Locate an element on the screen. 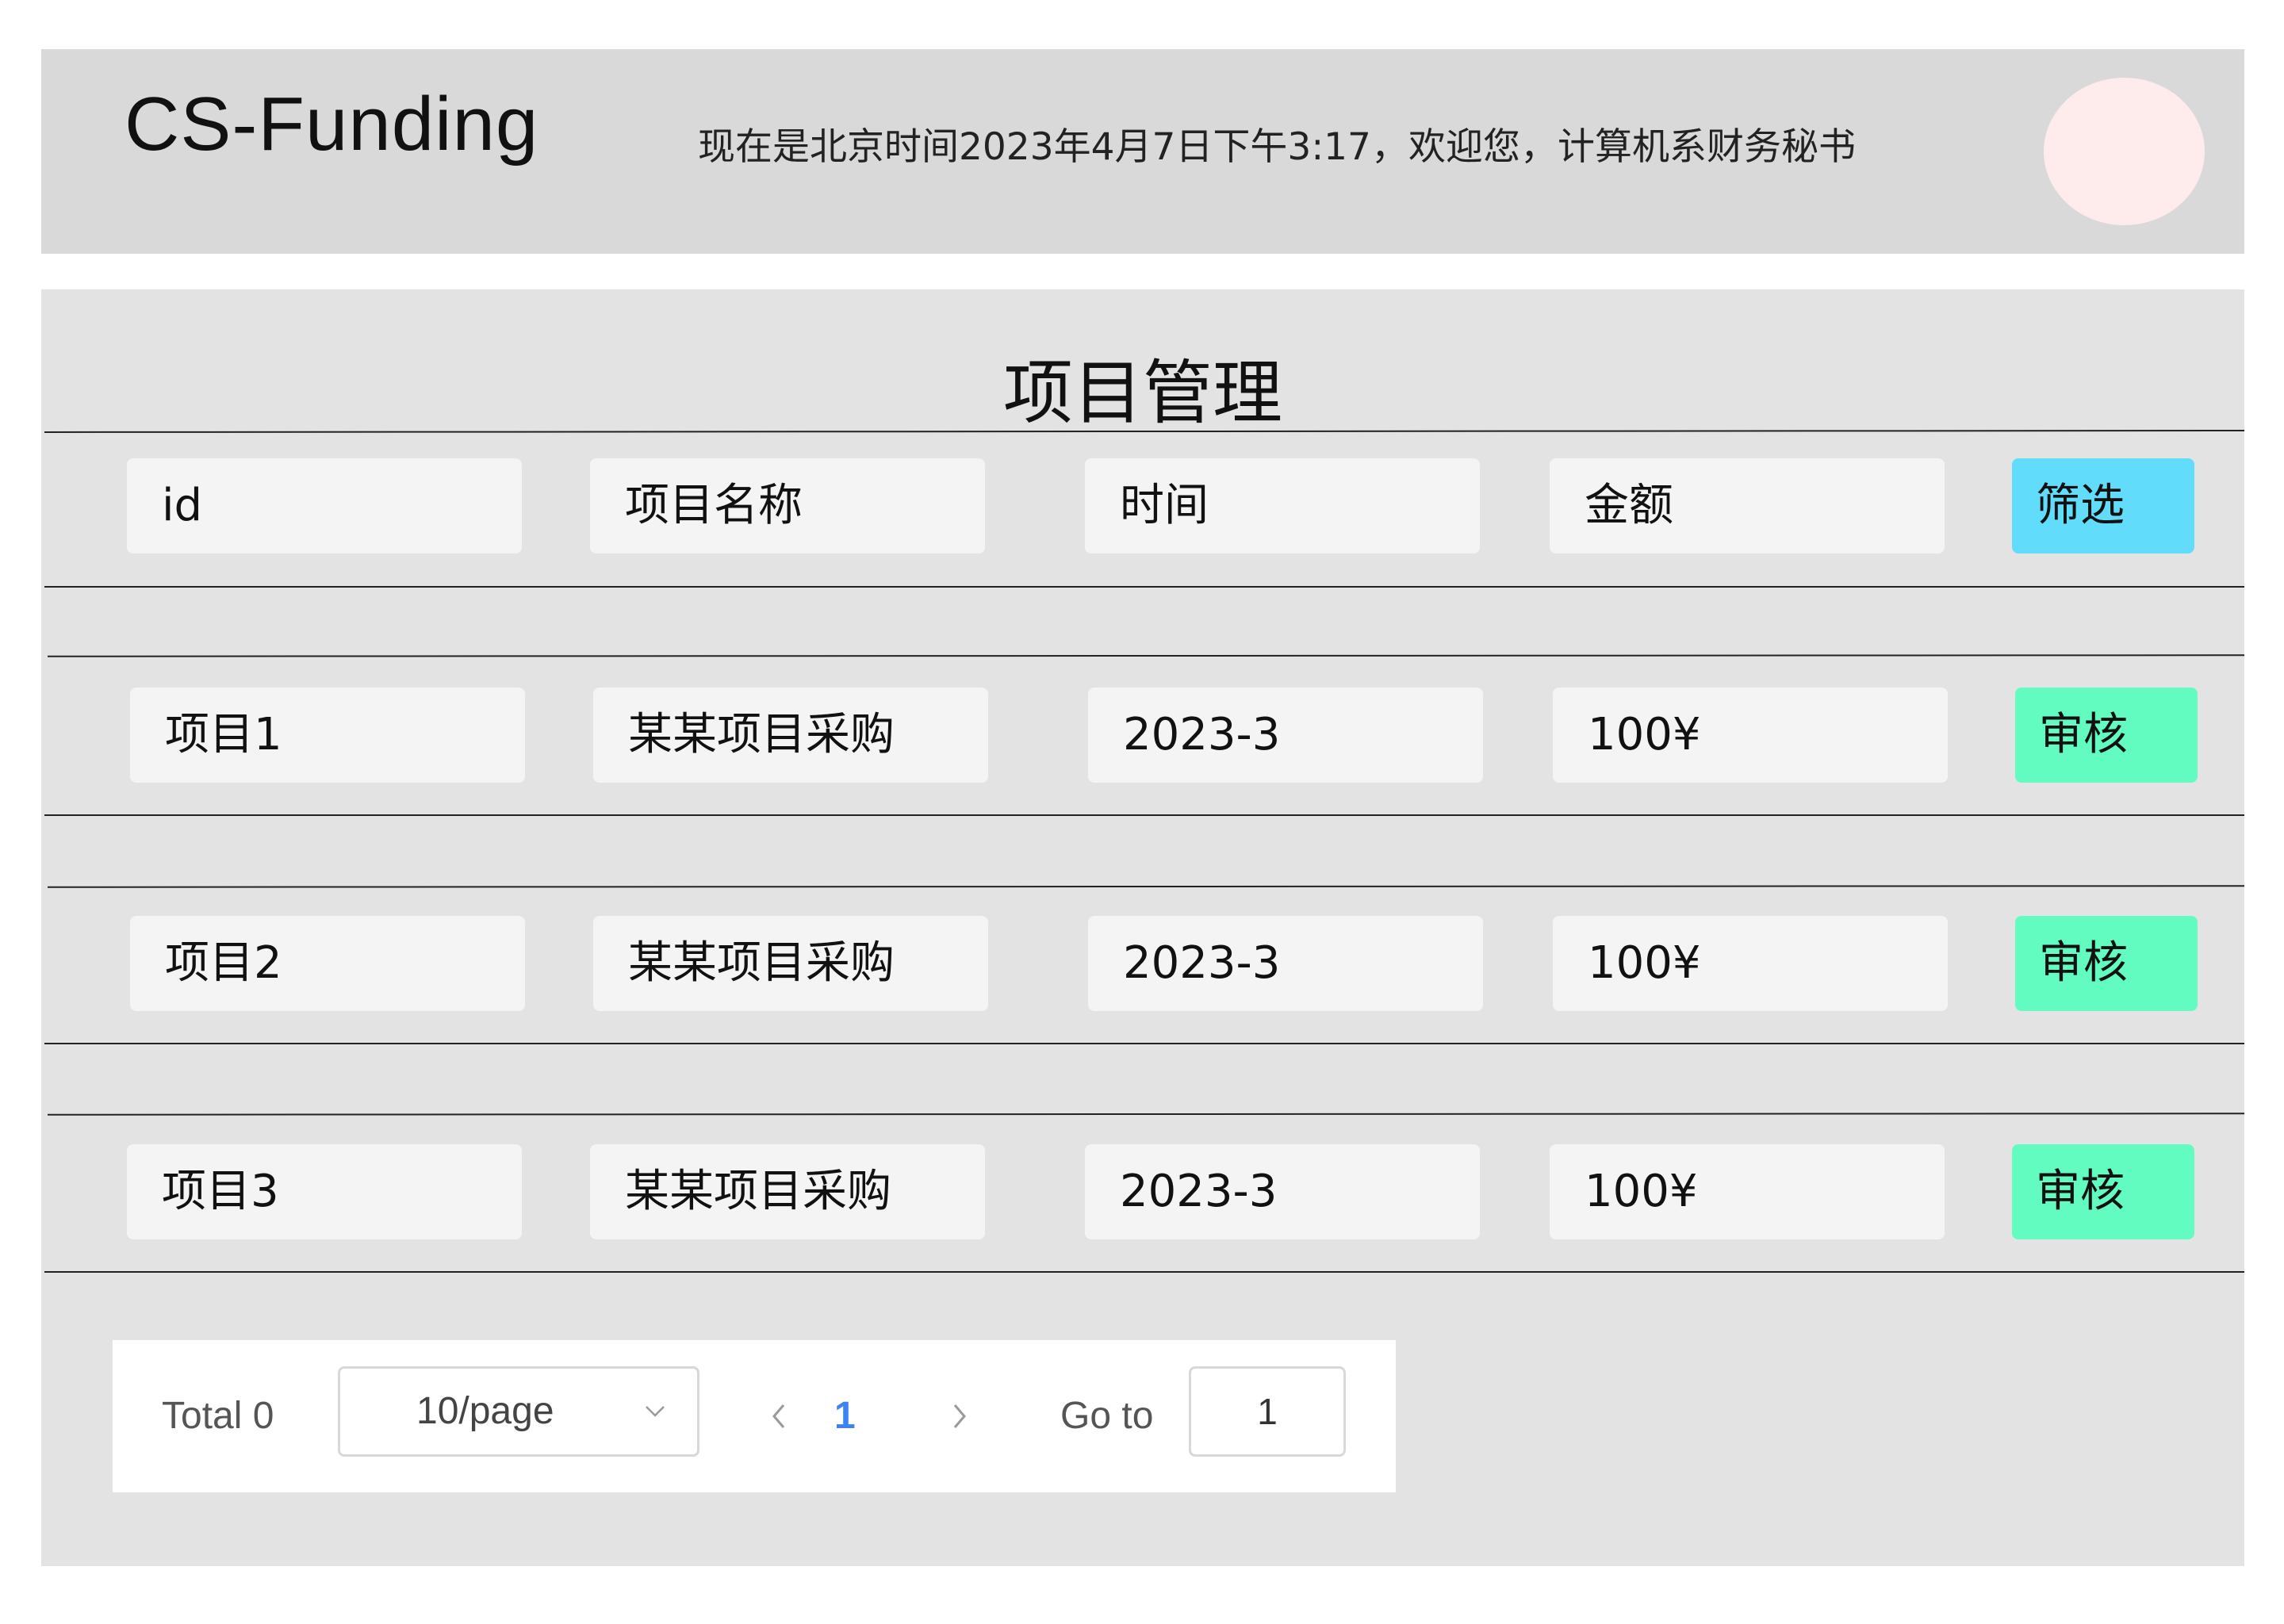 This screenshot has width=2284, height=1624. avatar is located at coordinates (2124, 151).